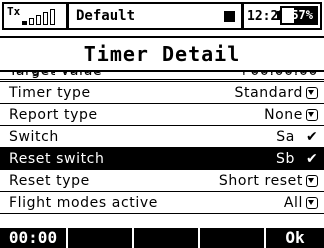 The width and height of the screenshot is (324, 248). Describe the element at coordinates (229, 16) in the screenshot. I see `model-indicator-icon` at that location.